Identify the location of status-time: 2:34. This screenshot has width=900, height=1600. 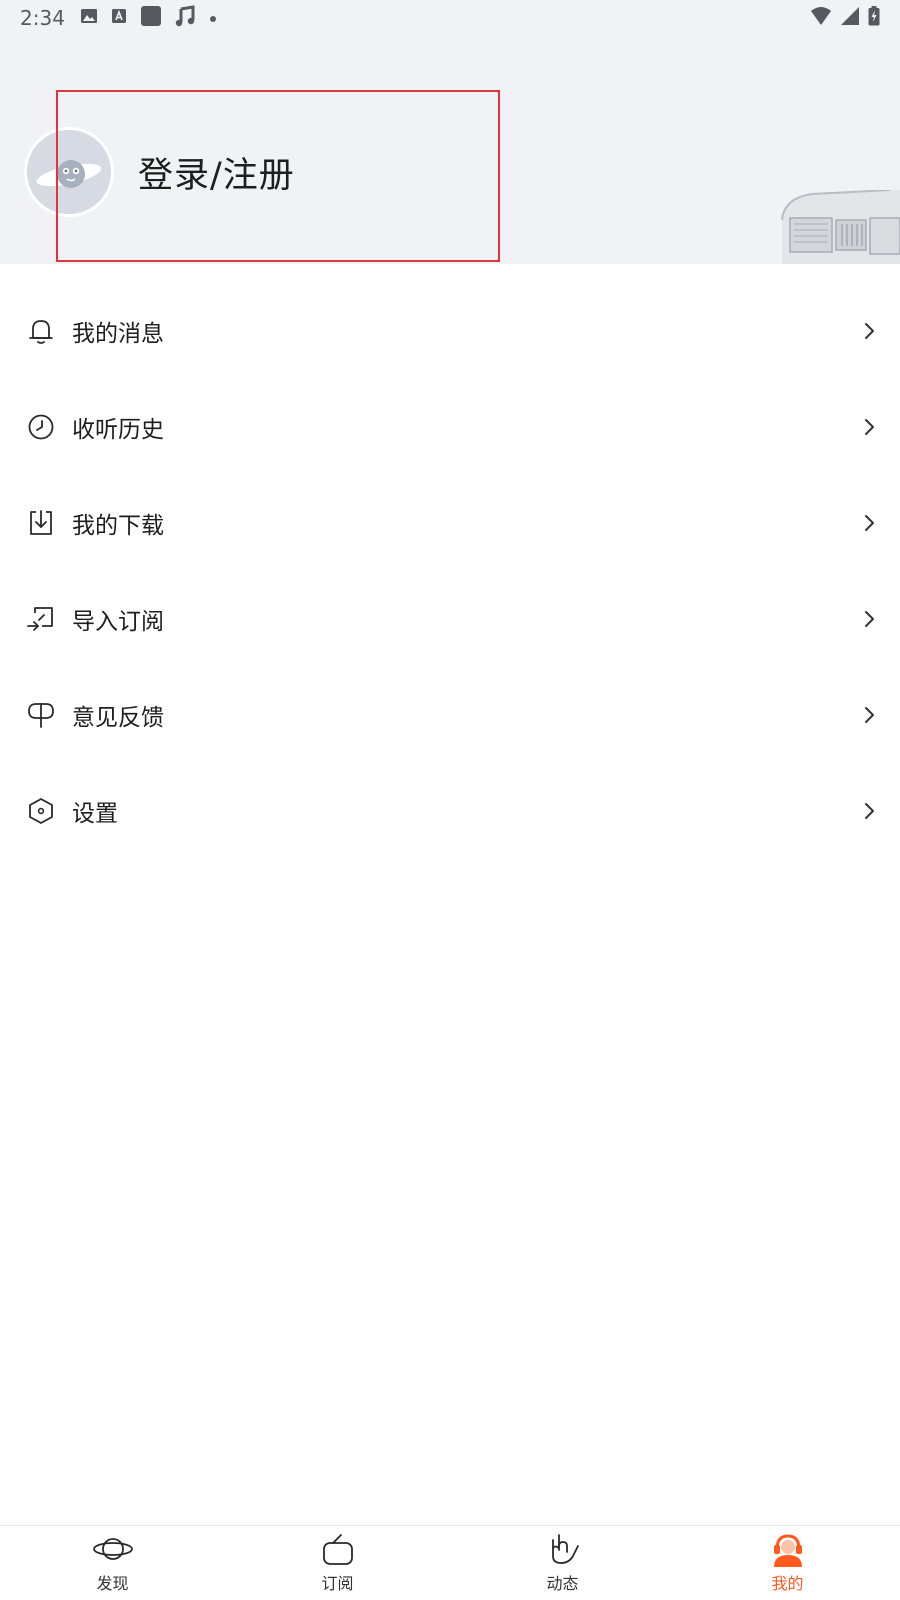
(42, 18).